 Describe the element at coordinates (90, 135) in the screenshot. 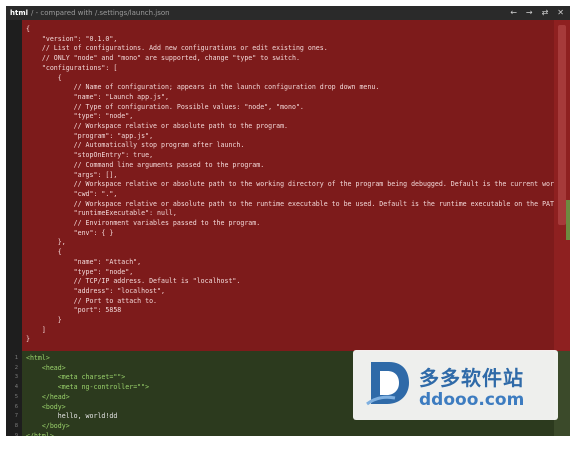

I see `removed-code-line: "program": "app.js",` at that location.